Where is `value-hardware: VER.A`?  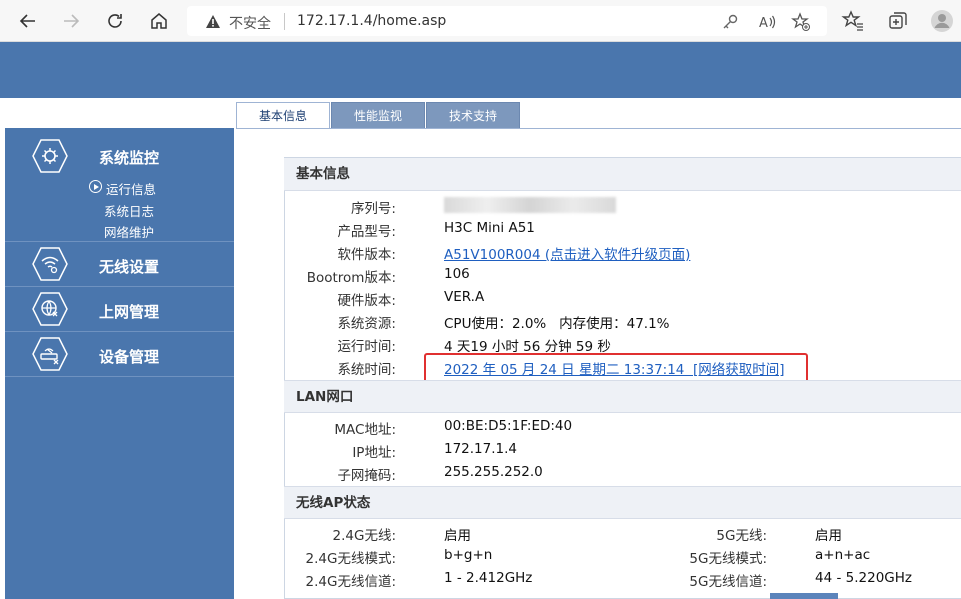 value-hardware: VER.A is located at coordinates (464, 297).